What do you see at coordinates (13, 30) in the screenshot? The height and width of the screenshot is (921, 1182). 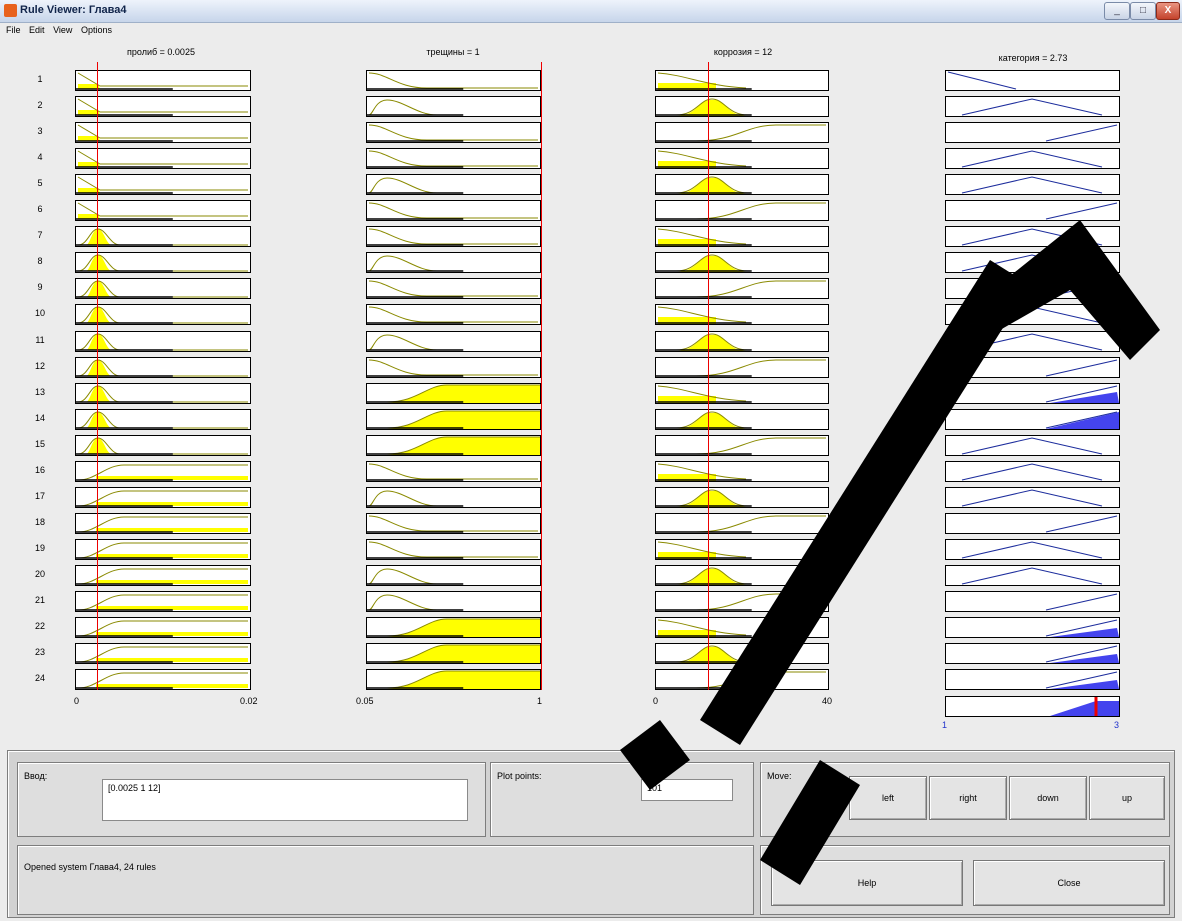 I see `menu-file: File` at bounding box center [13, 30].